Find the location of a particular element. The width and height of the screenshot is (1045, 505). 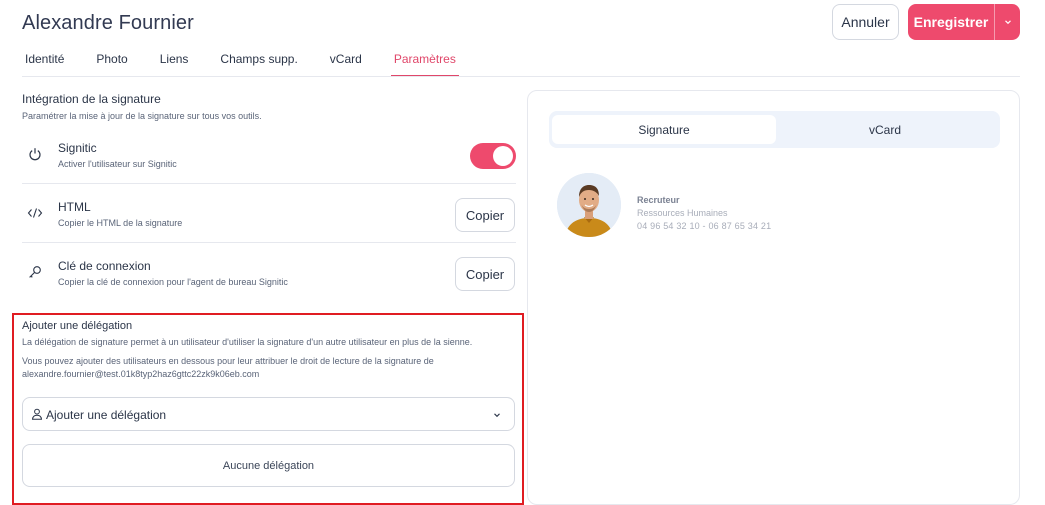

signature-role: Recruteur is located at coordinates (658, 200).